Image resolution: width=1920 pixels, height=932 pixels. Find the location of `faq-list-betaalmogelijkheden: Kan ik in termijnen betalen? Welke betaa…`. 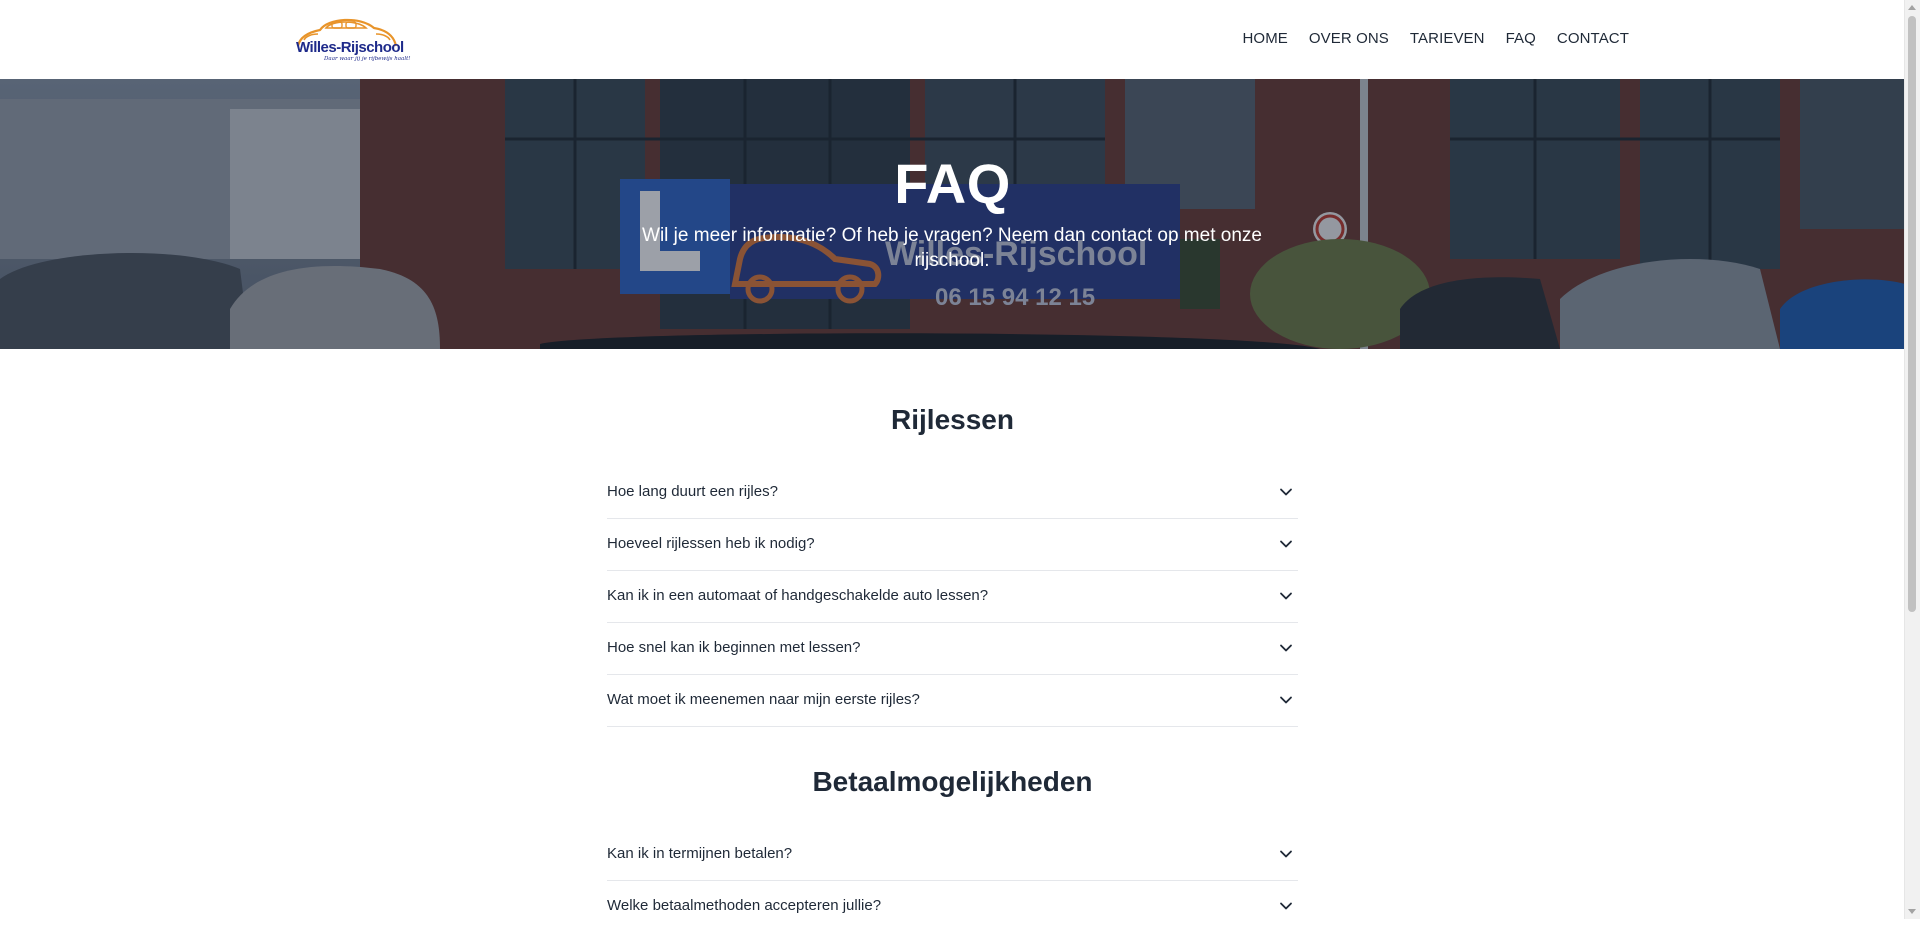

faq-list-betaalmogelijkheden: Kan ik in termijnen betalen? Welke betaa… is located at coordinates (952, 880).